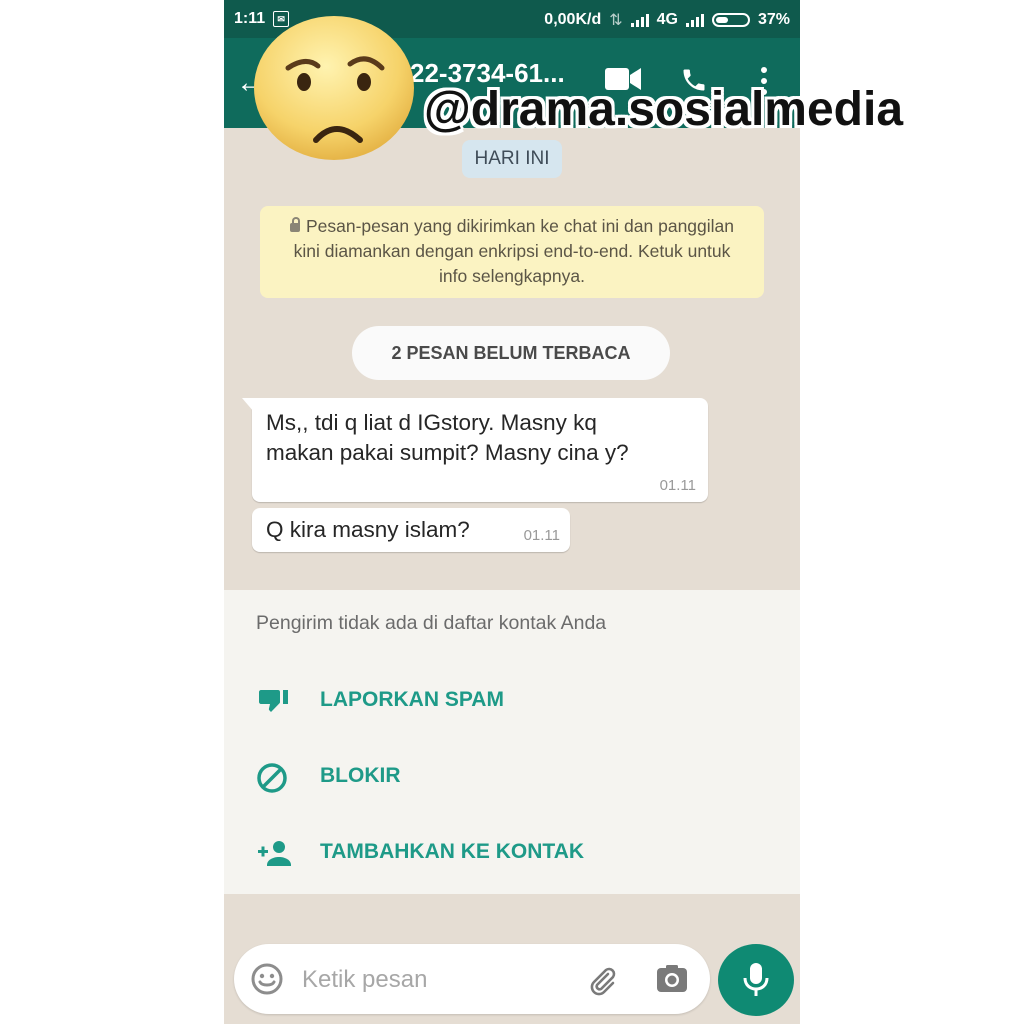 The height and width of the screenshot is (1024, 1024). Describe the element at coordinates (334, 88) in the screenshot. I see `sad-face-sticker` at that location.